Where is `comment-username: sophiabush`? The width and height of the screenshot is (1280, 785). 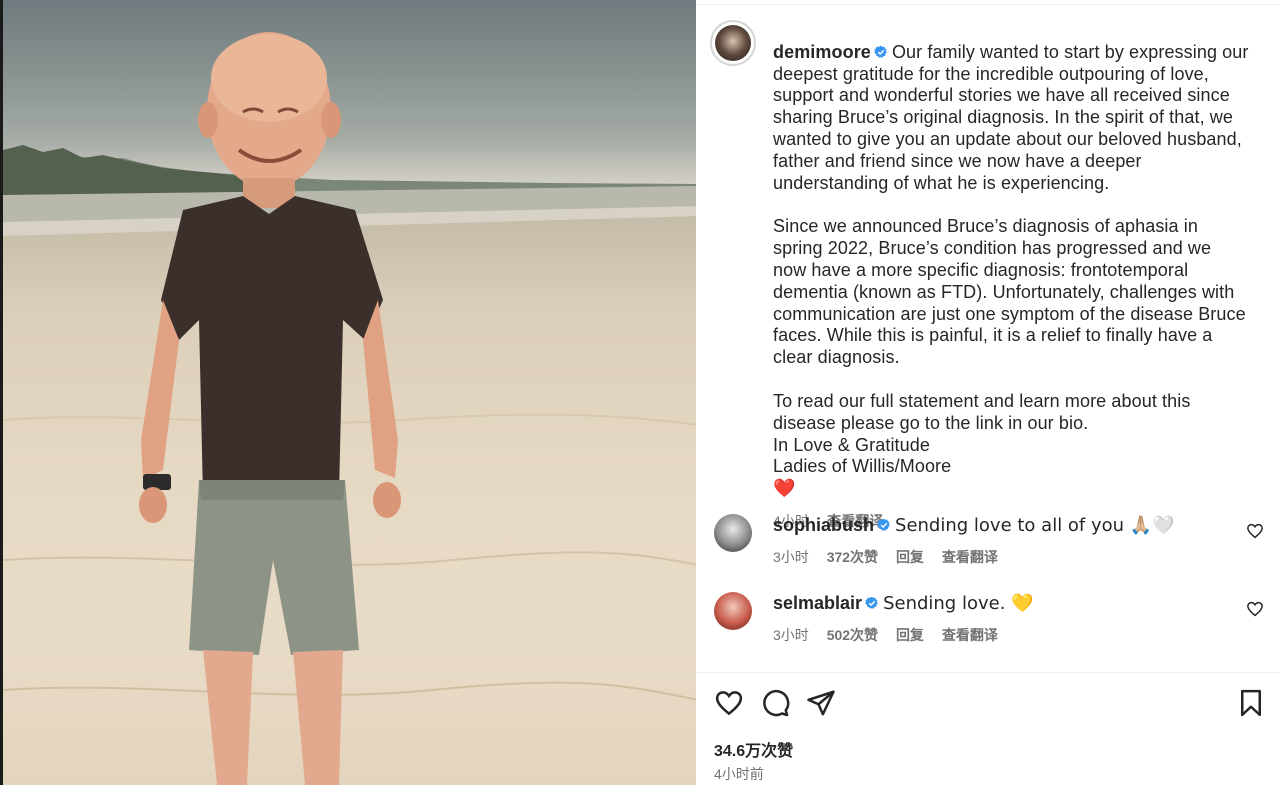 comment-username: sophiabush is located at coordinates (823, 525).